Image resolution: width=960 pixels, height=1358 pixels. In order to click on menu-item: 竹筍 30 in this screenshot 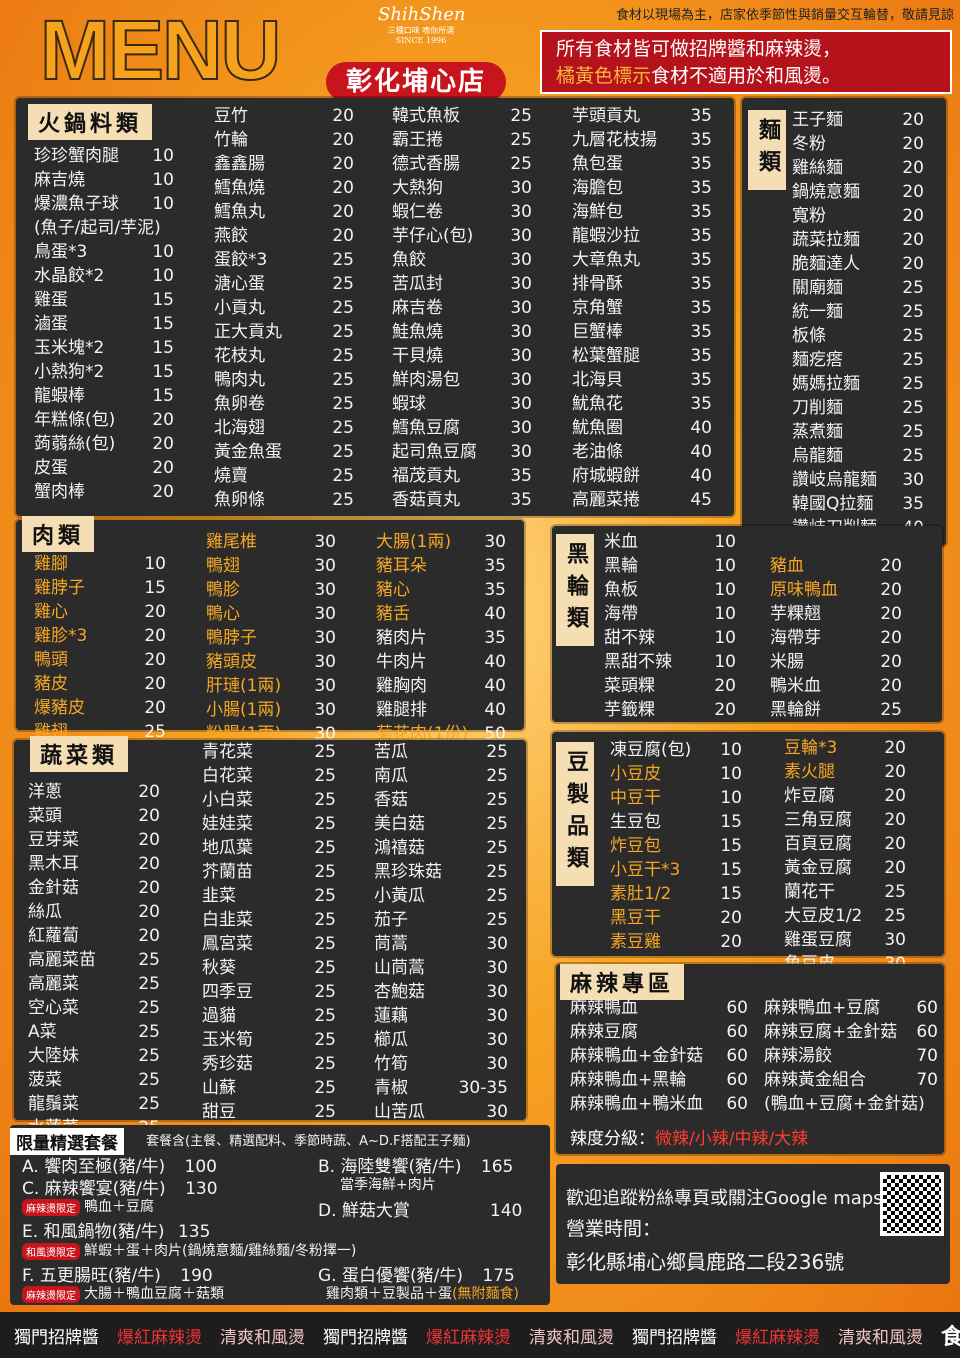, I will do `click(441, 1064)`.